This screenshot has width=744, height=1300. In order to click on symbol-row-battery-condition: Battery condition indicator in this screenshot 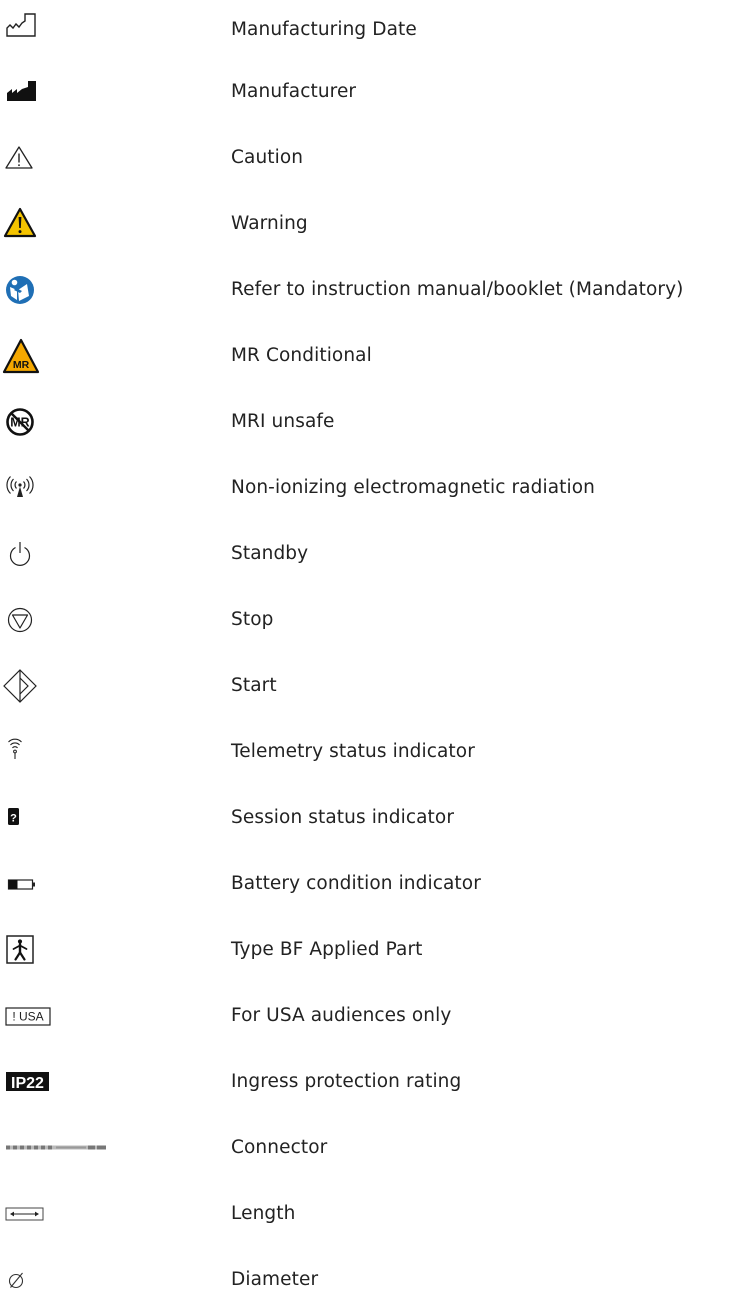, I will do `click(372, 884)`.